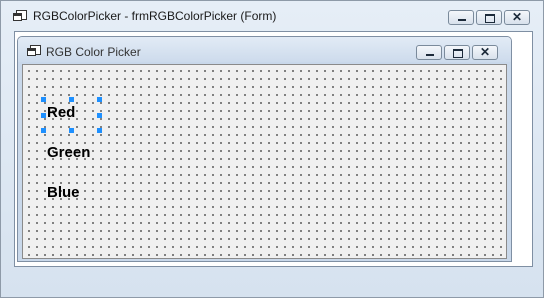  Describe the element at coordinates (34, 51) in the screenshot. I see `form-icon` at that location.